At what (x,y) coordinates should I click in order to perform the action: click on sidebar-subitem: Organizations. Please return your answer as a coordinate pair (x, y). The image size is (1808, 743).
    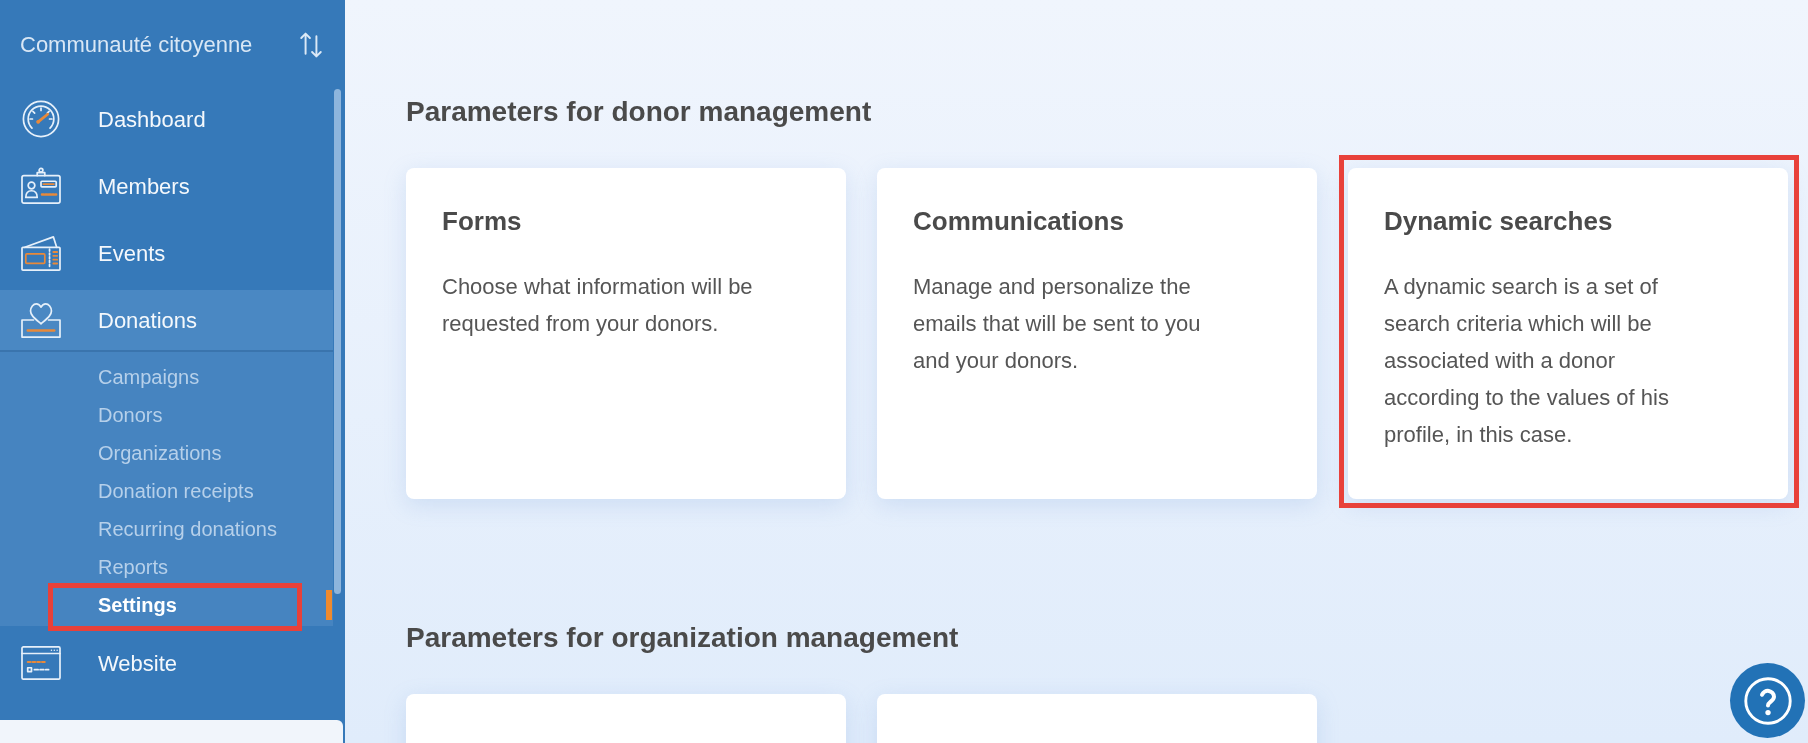
    Looking at the image, I should click on (166, 453).